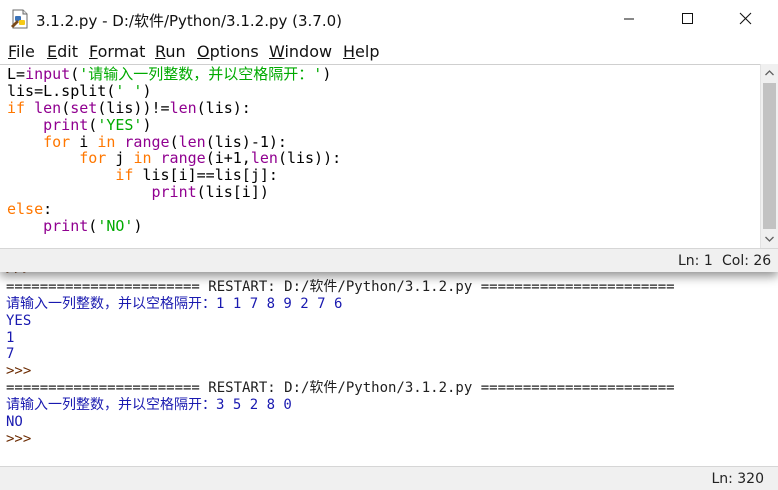 Image resolution: width=778 pixels, height=490 pixels. What do you see at coordinates (389, 260) in the screenshot?
I see `editor-status-bar: Ln: 1 Col: 26` at bounding box center [389, 260].